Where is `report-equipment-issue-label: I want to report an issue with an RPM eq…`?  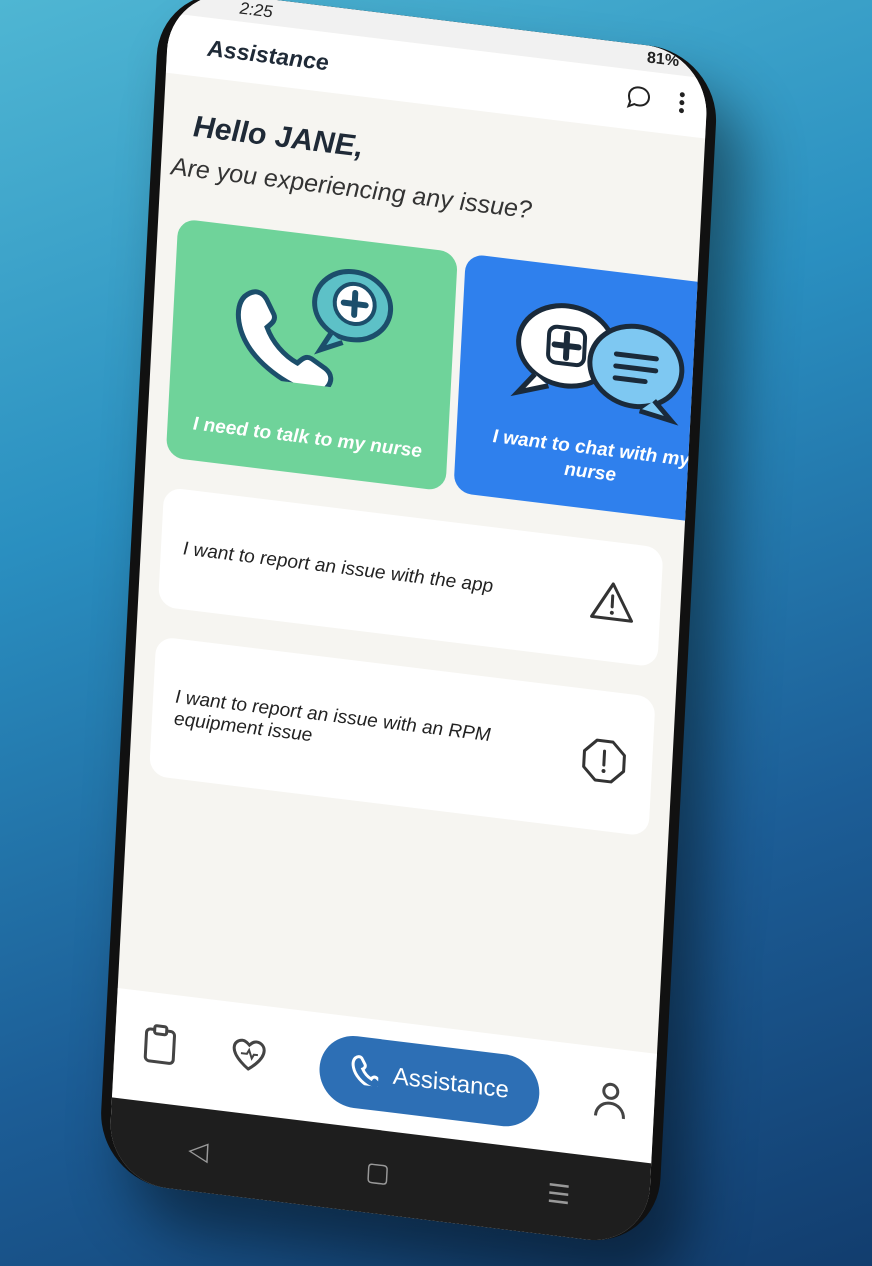 report-equipment-issue-label: I want to report an issue with an RPM eq… is located at coordinates (332, 716).